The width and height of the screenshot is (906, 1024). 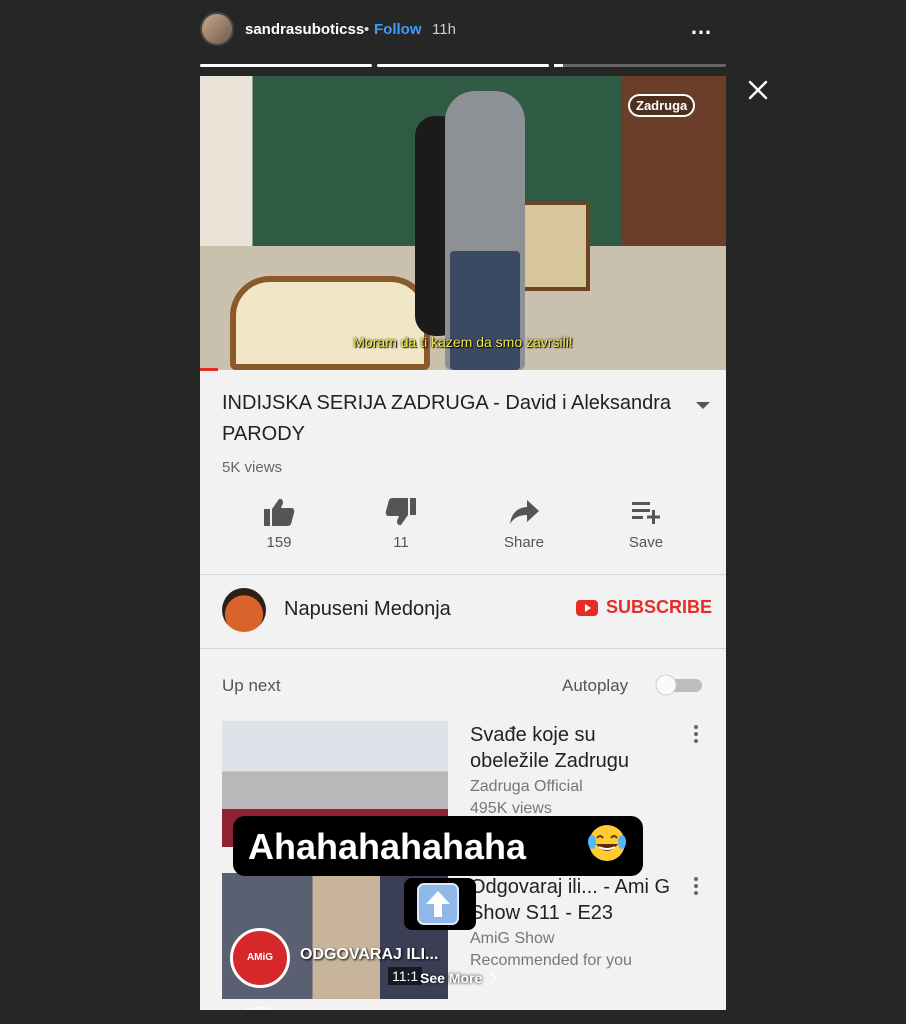 What do you see at coordinates (279, 542) in the screenshot?
I see `like-count: 159` at bounding box center [279, 542].